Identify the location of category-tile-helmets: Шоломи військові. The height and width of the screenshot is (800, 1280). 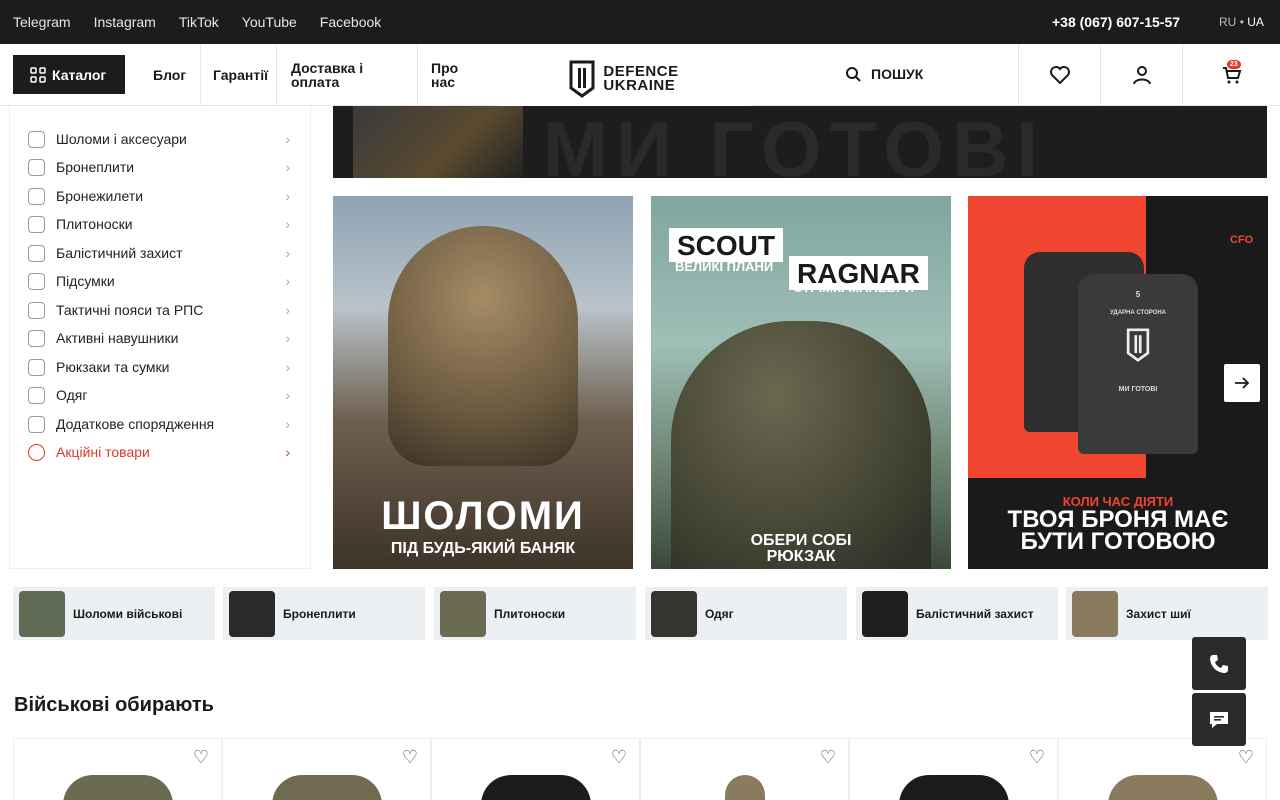
(114, 613).